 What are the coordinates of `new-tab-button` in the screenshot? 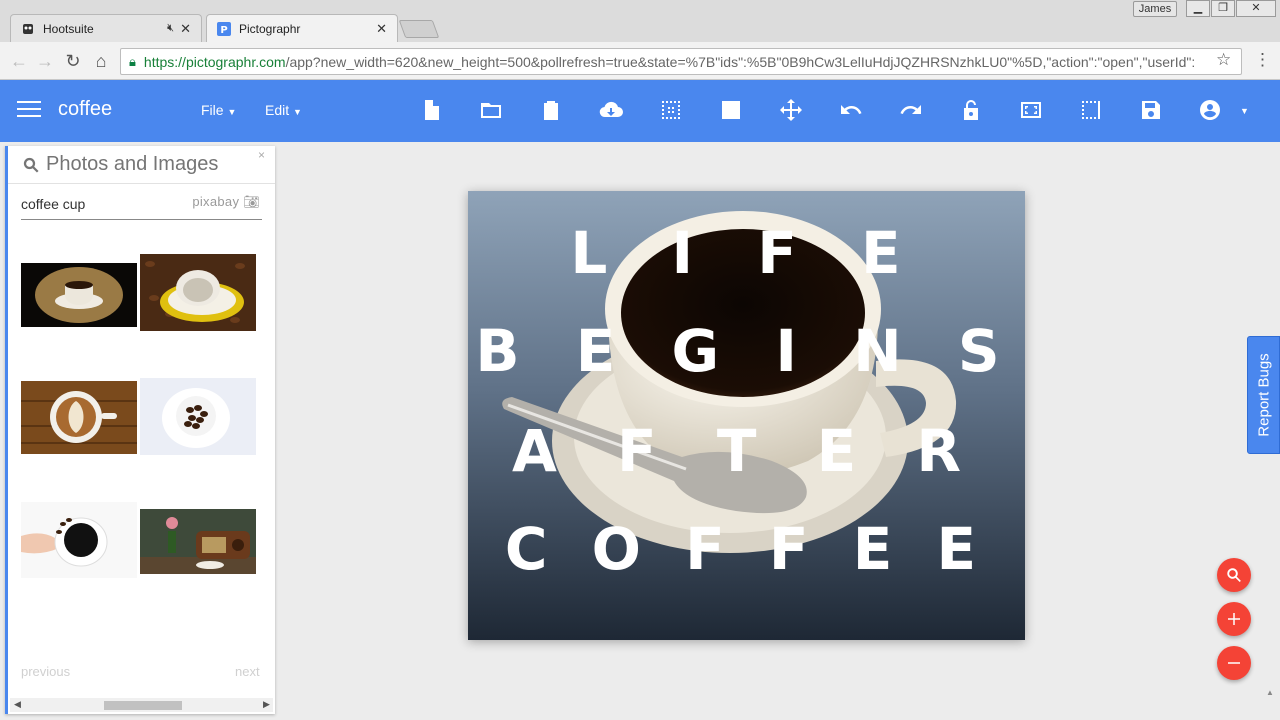 It's located at (419, 29).